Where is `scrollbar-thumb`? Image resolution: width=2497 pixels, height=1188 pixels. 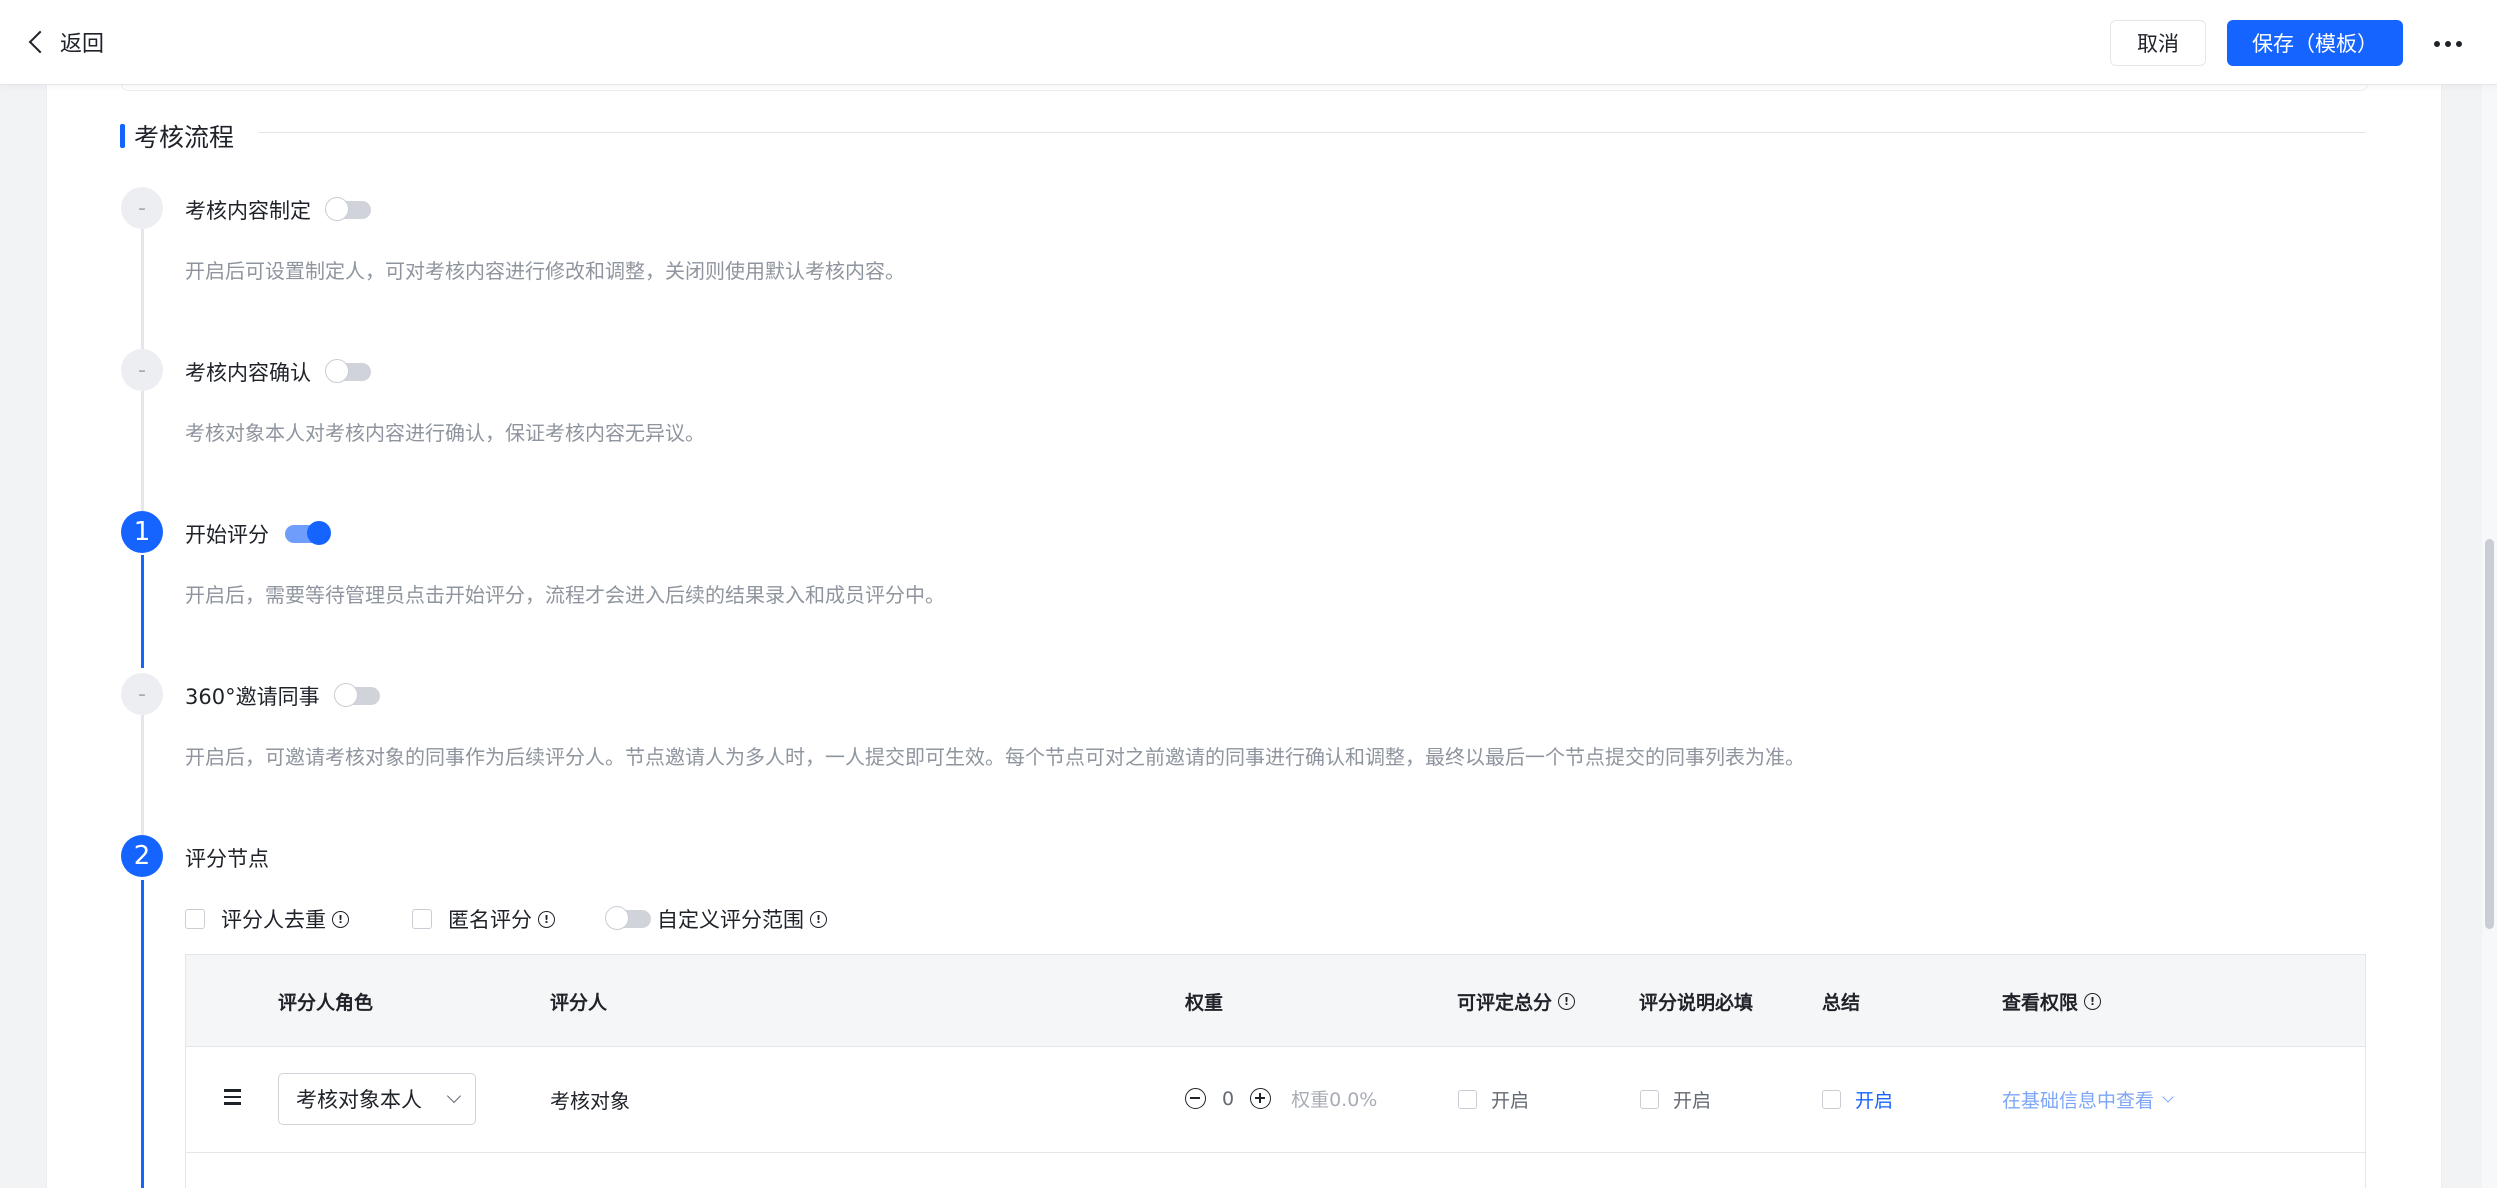 scrollbar-thumb is located at coordinates (2489, 734).